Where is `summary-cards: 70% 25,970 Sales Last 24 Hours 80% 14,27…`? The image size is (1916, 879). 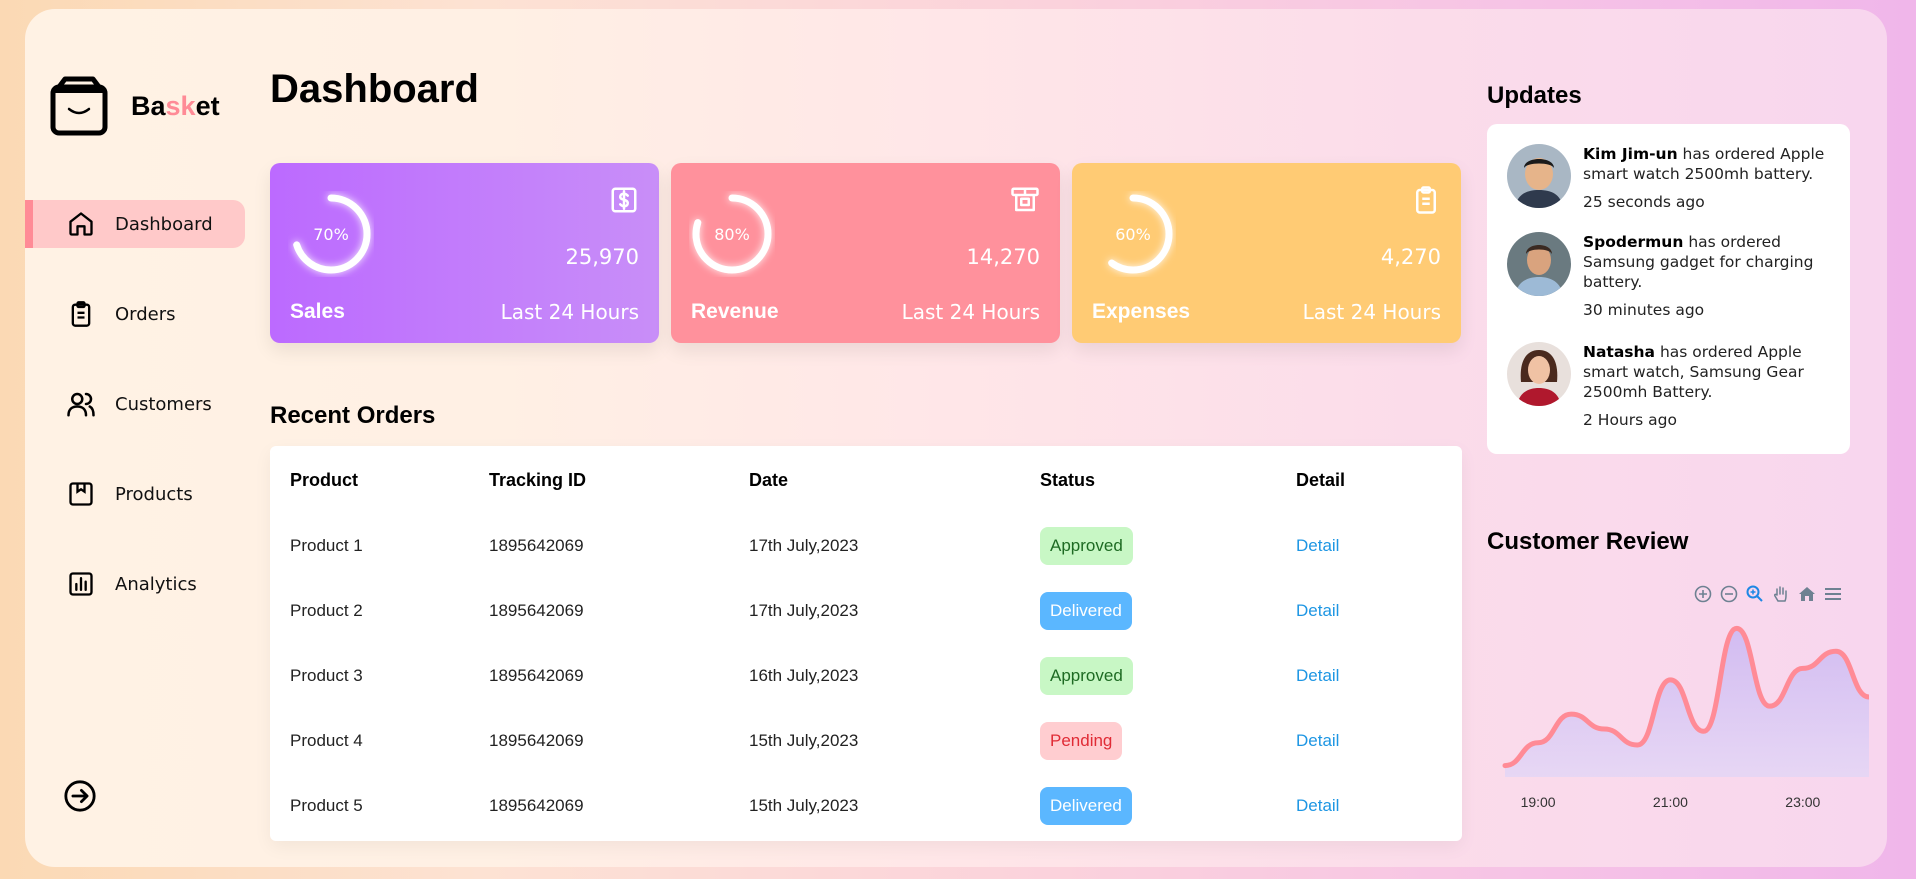 summary-cards: 70% 25,970 Sales Last 24 Hours 80% 14,27… is located at coordinates (865, 253).